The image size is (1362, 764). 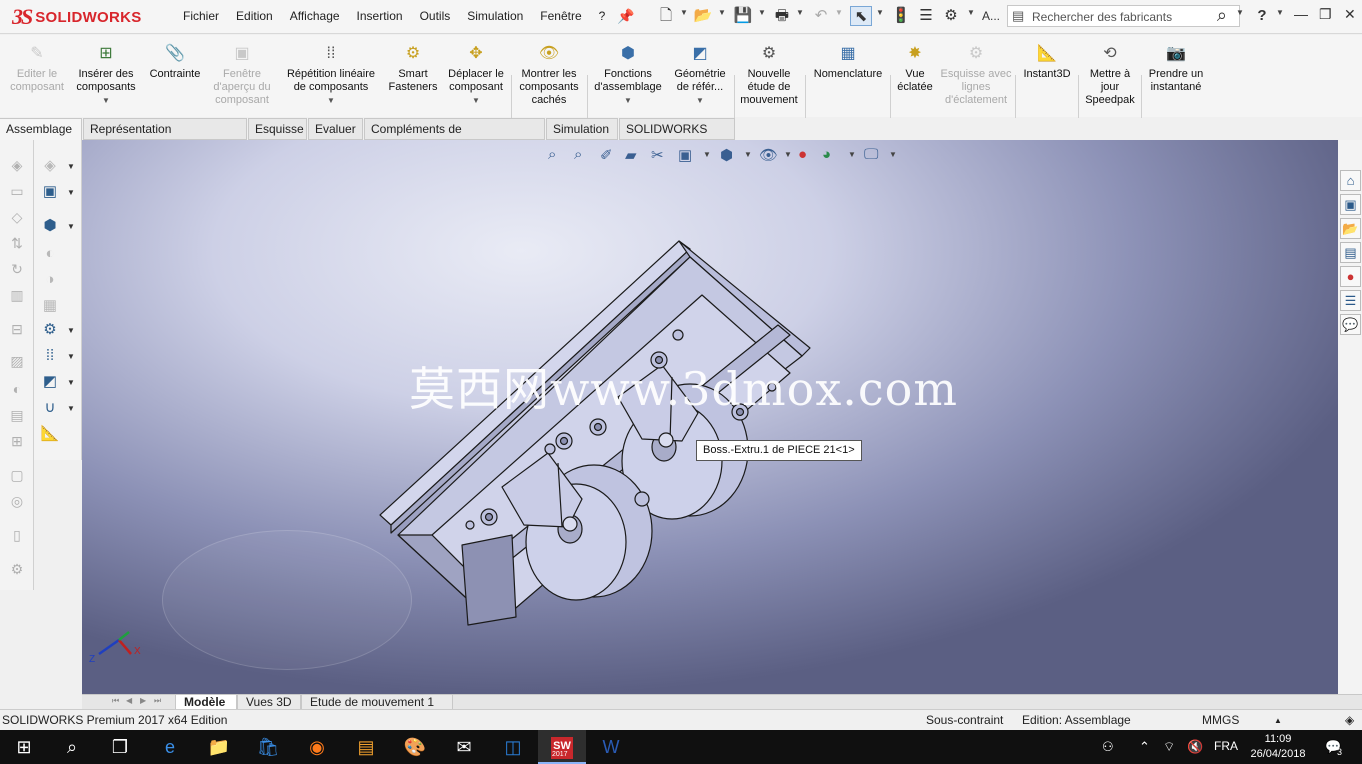 I want to click on toolbar-icon: ⇅, so click(x=17, y=243).